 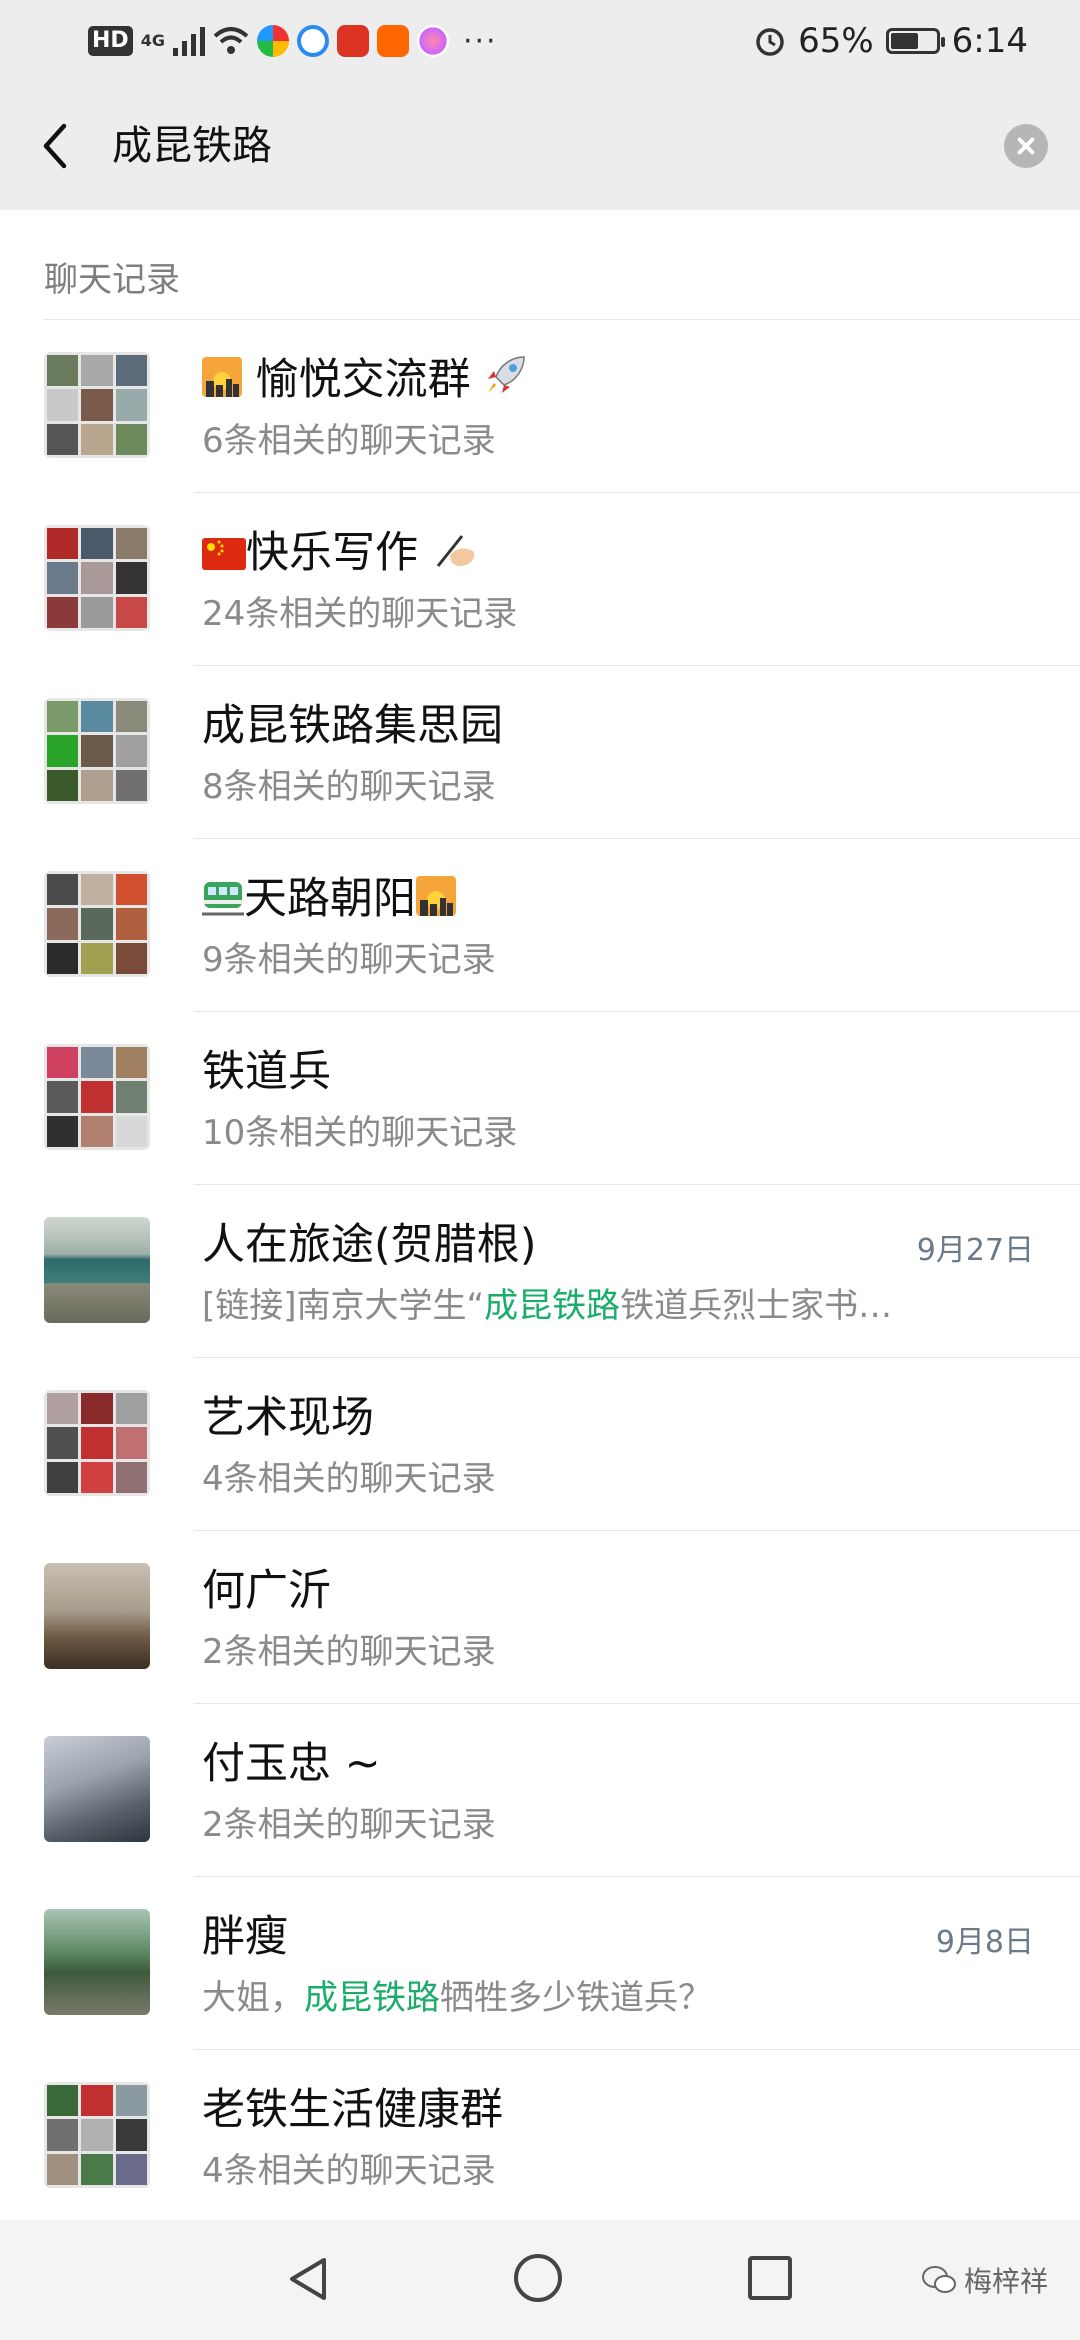 I want to click on chat-subtitle: 9条相关的聊天记录, so click(x=349, y=960).